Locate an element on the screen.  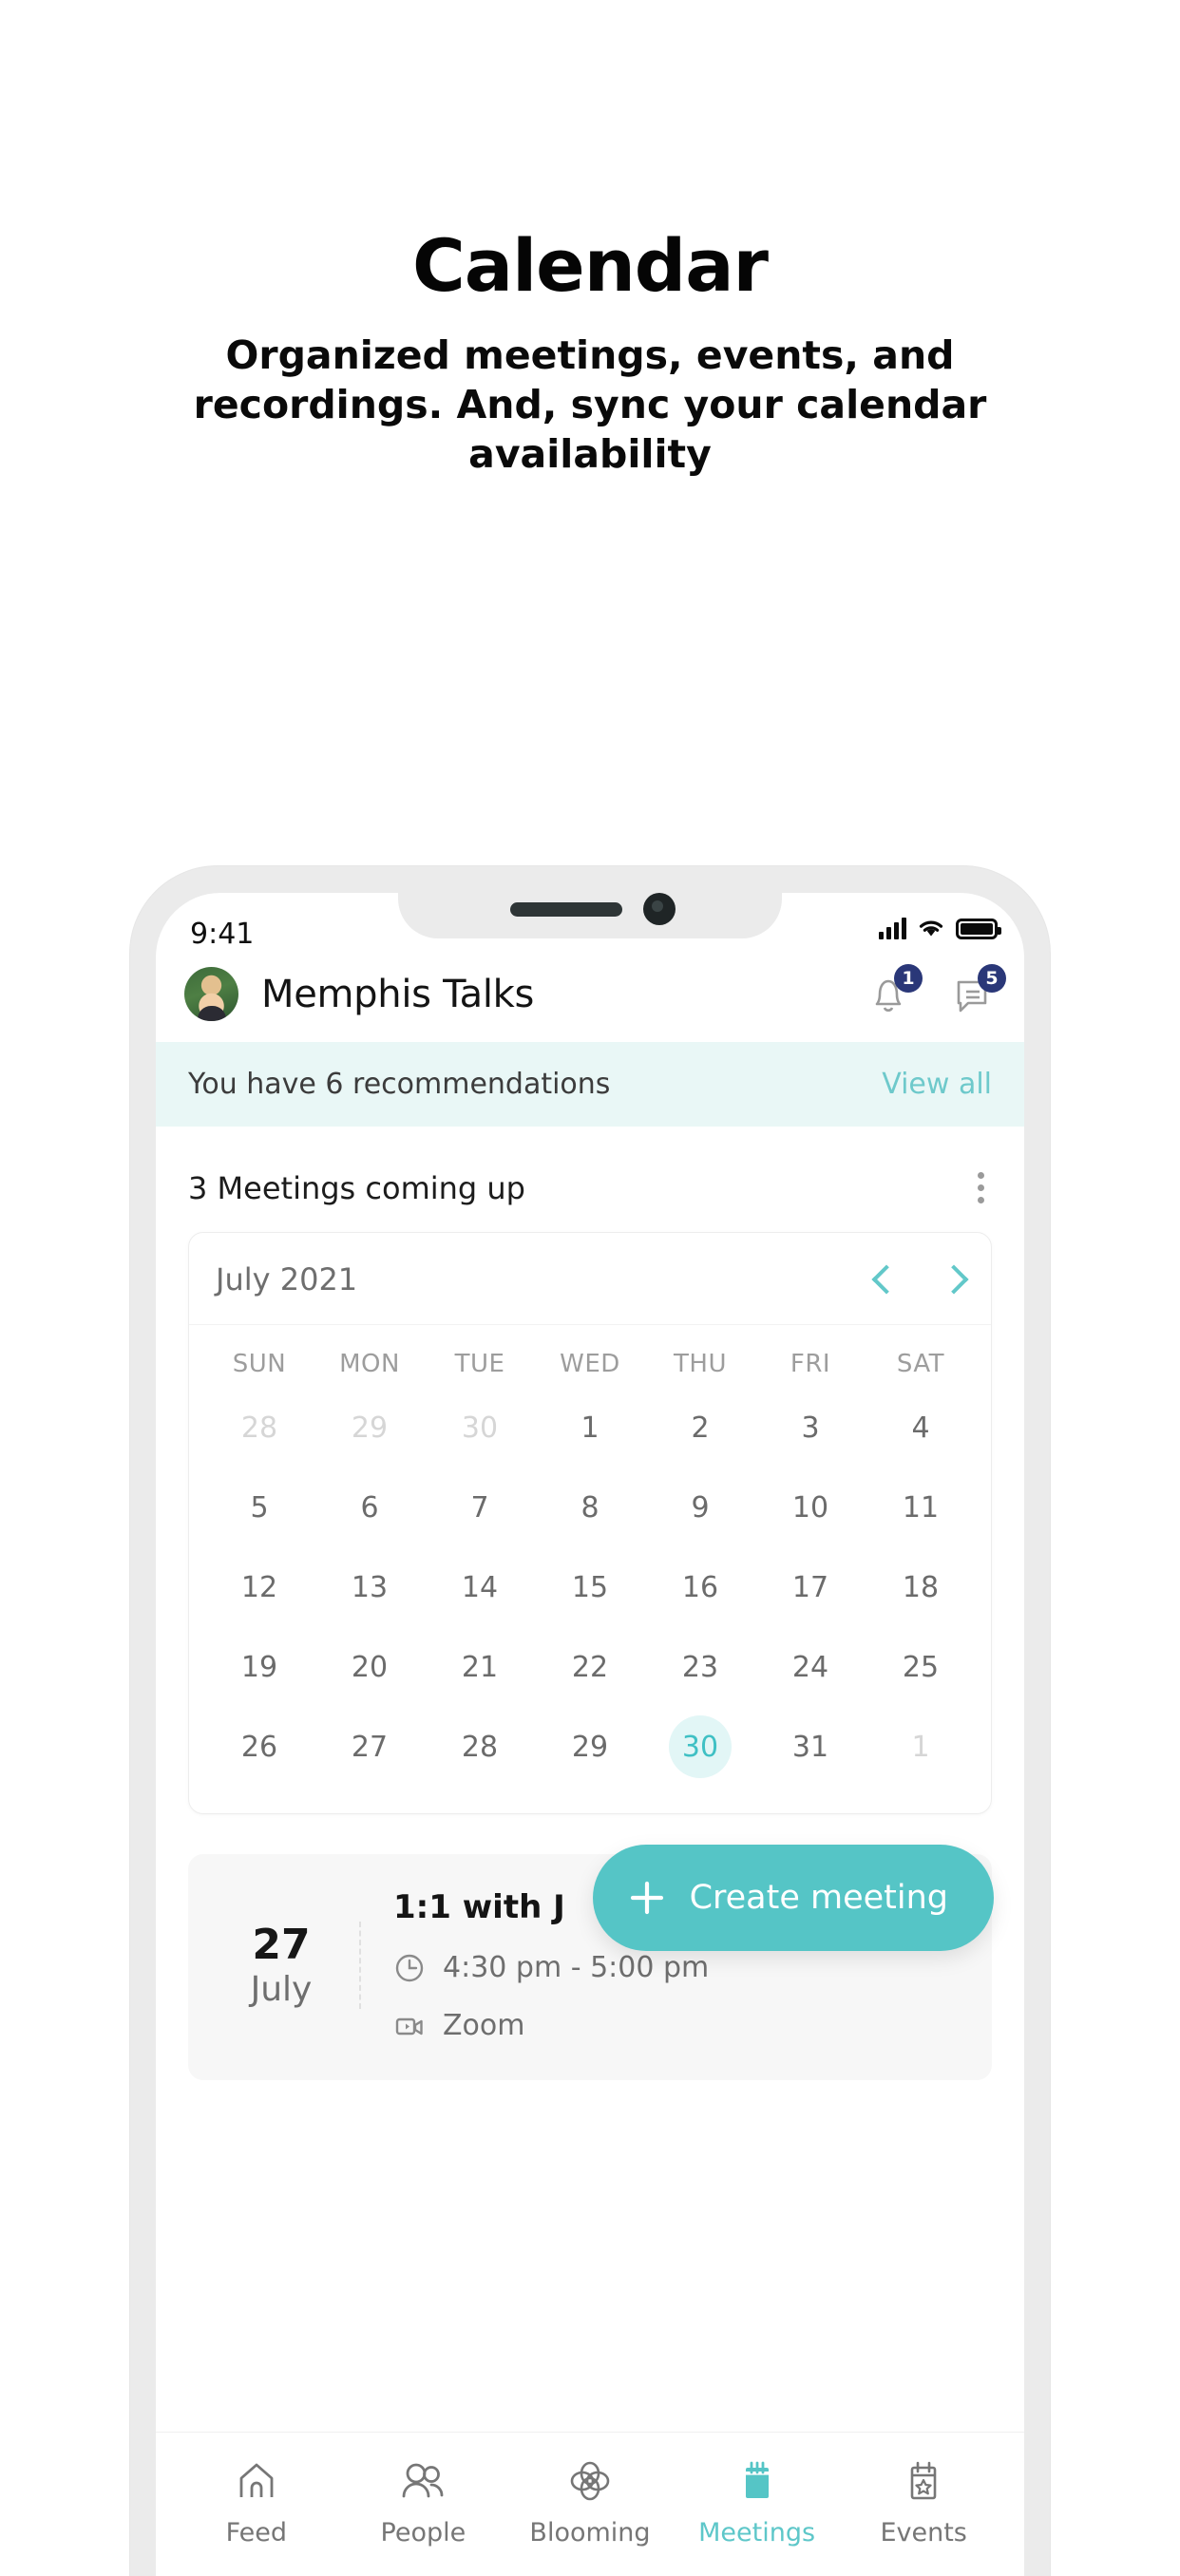
calendar-day: 4 is located at coordinates (921, 1428).